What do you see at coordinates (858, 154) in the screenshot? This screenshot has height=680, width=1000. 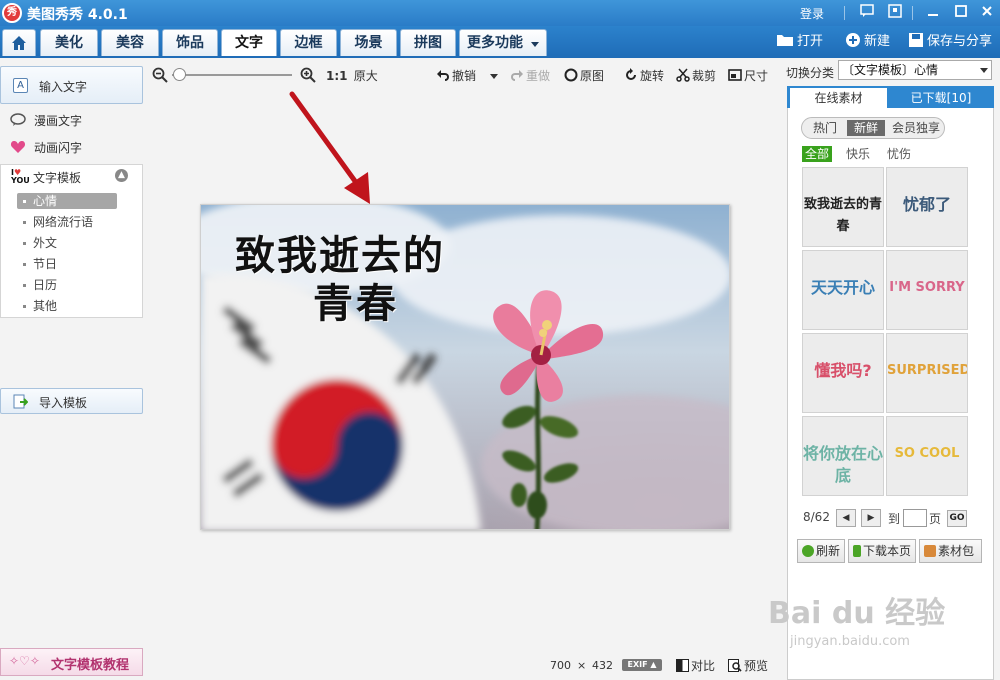 I see `filter-happy: 快乐` at bounding box center [858, 154].